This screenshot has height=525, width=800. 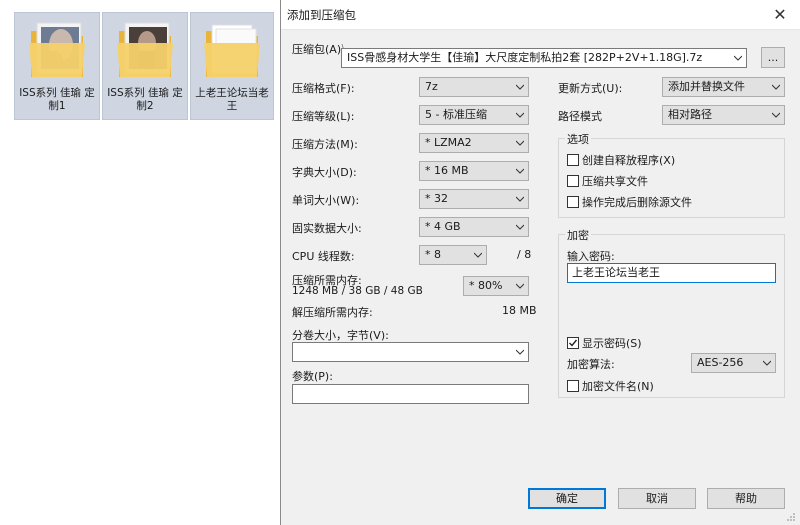 What do you see at coordinates (723, 115) in the screenshot?
I see `pathmode-select: 相对路径` at bounding box center [723, 115].